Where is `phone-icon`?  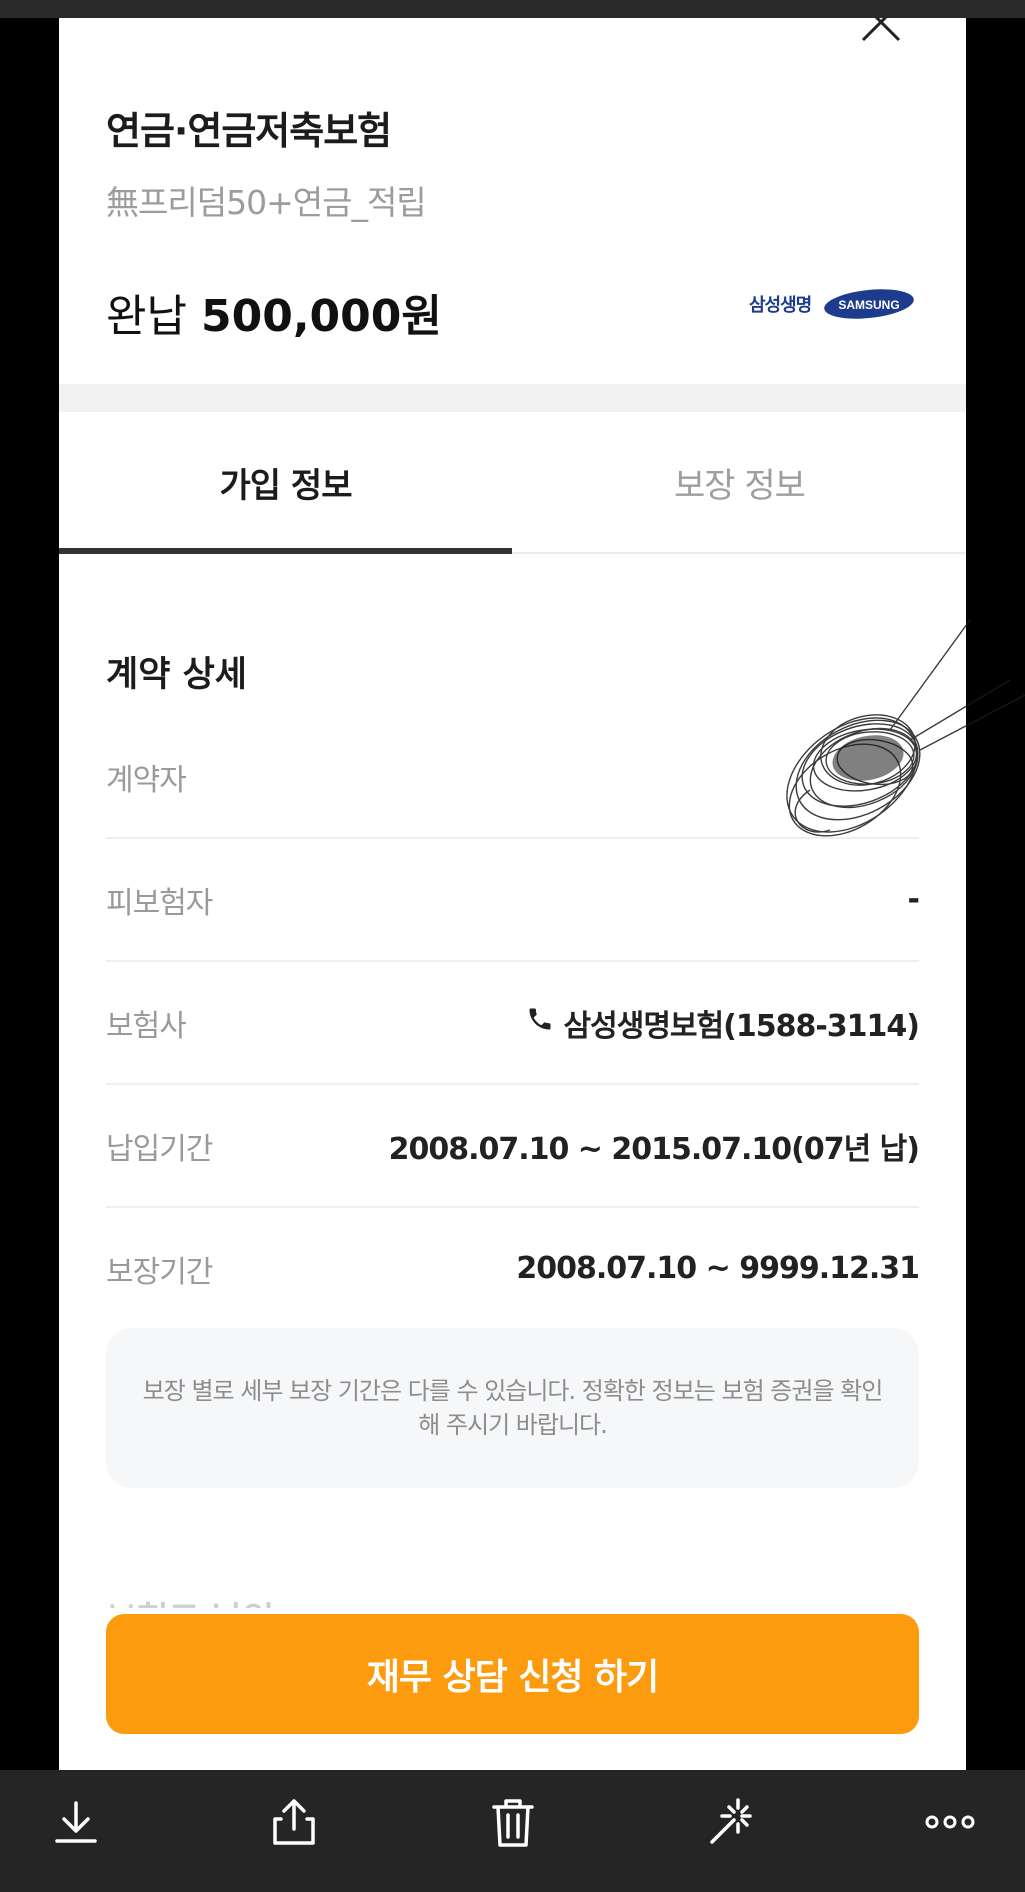 phone-icon is located at coordinates (540, 1023).